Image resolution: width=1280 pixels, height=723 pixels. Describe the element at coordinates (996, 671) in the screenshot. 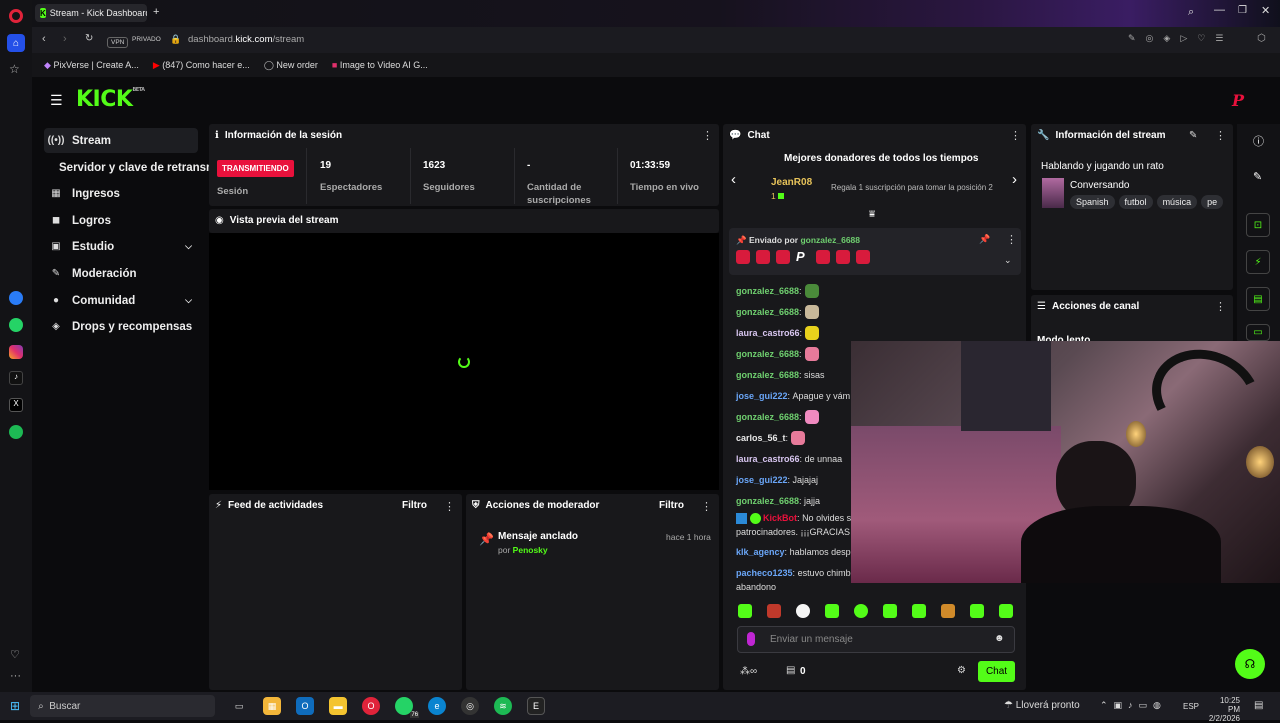

I see `chat-send-button: Chat` at that location.